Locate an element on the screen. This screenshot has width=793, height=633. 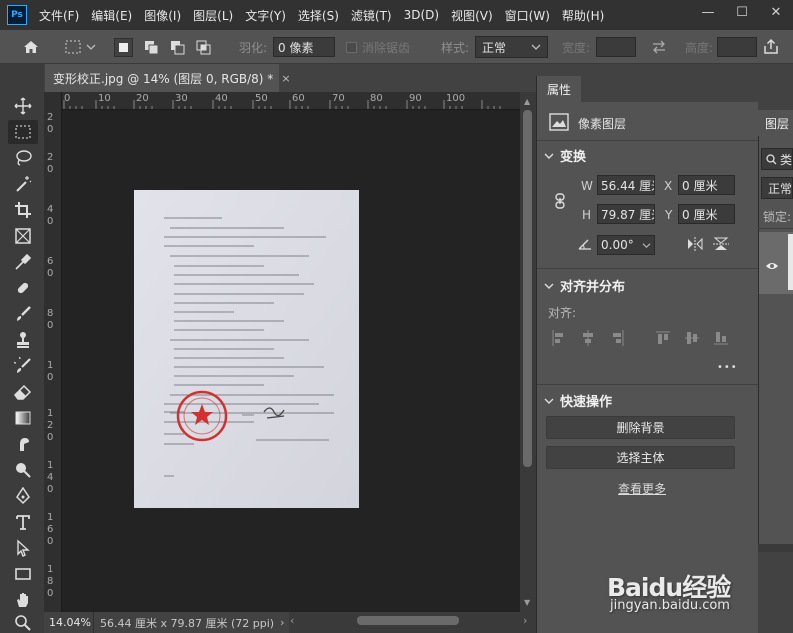
align-right-button is located at coordinates (617, 339).